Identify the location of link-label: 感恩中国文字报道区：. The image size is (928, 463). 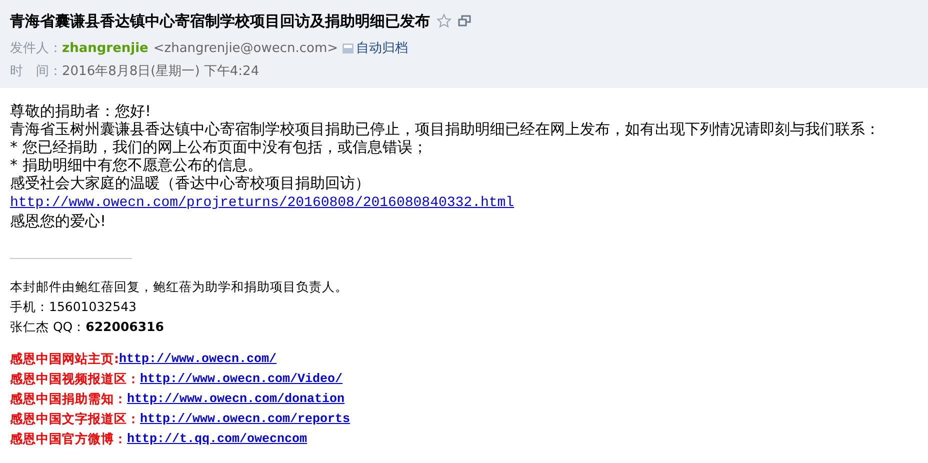
(75, 419).